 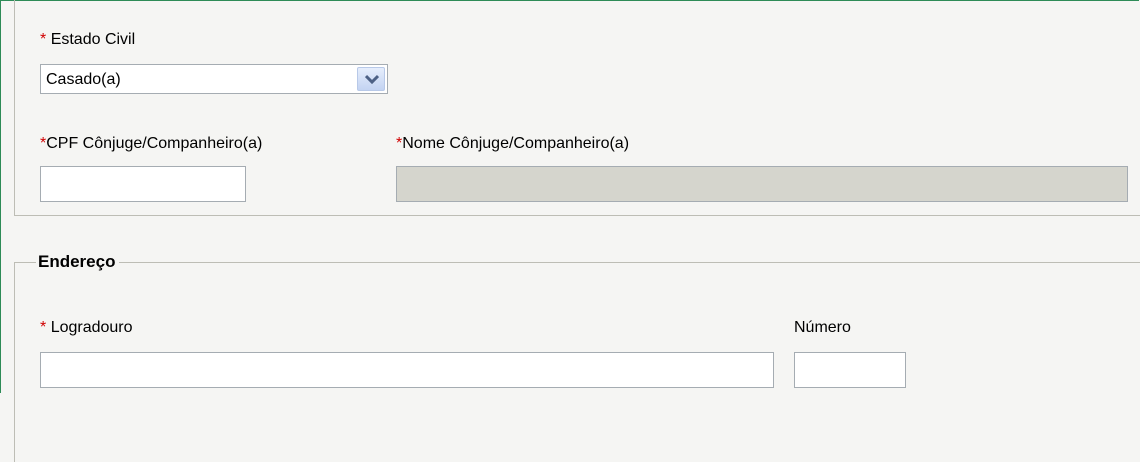 What do you see at coordinates (214, 79) in the screenshot?
I see `marital-status-select: Casado(a)` at bounding box center [214, 79].